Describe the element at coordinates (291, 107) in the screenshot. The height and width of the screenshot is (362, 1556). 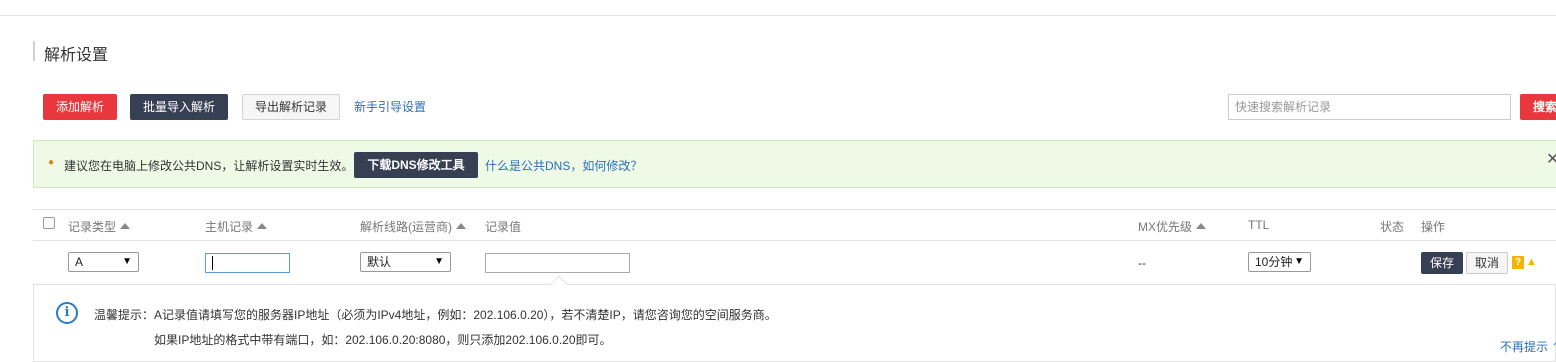
I see `export-records-button: 导出解析记录` at that location.